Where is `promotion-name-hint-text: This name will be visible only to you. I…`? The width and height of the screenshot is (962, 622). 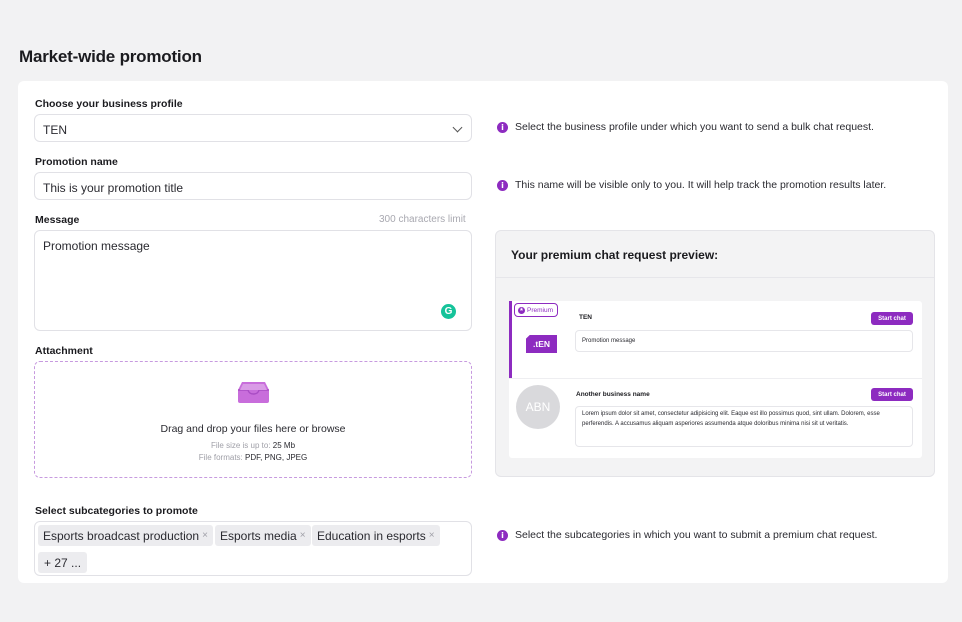 promotion-name-hint-text: This name will be visible only to you. I… is located at coordinates (701, 185).